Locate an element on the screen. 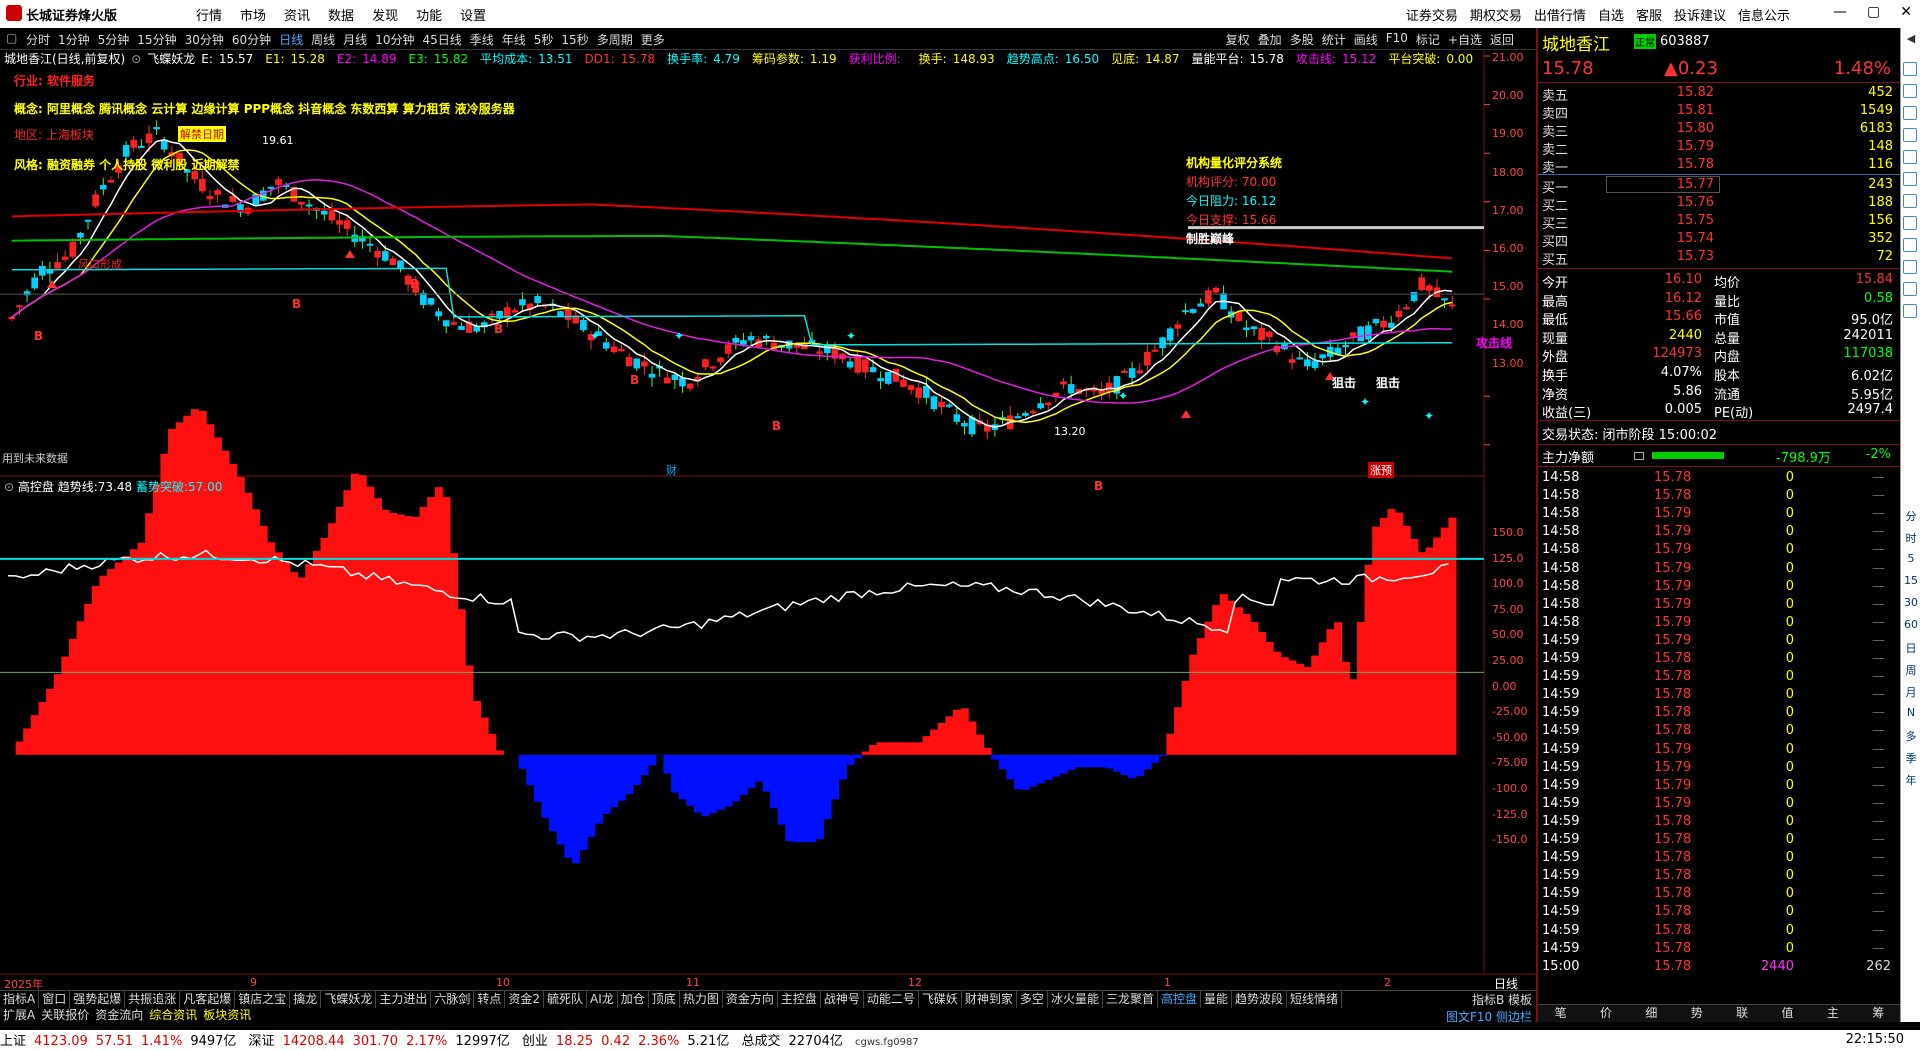 This screenshot has height=1050, width=1920. sub-collapse-icon: ⊙ is located at coordinates (9, 487).